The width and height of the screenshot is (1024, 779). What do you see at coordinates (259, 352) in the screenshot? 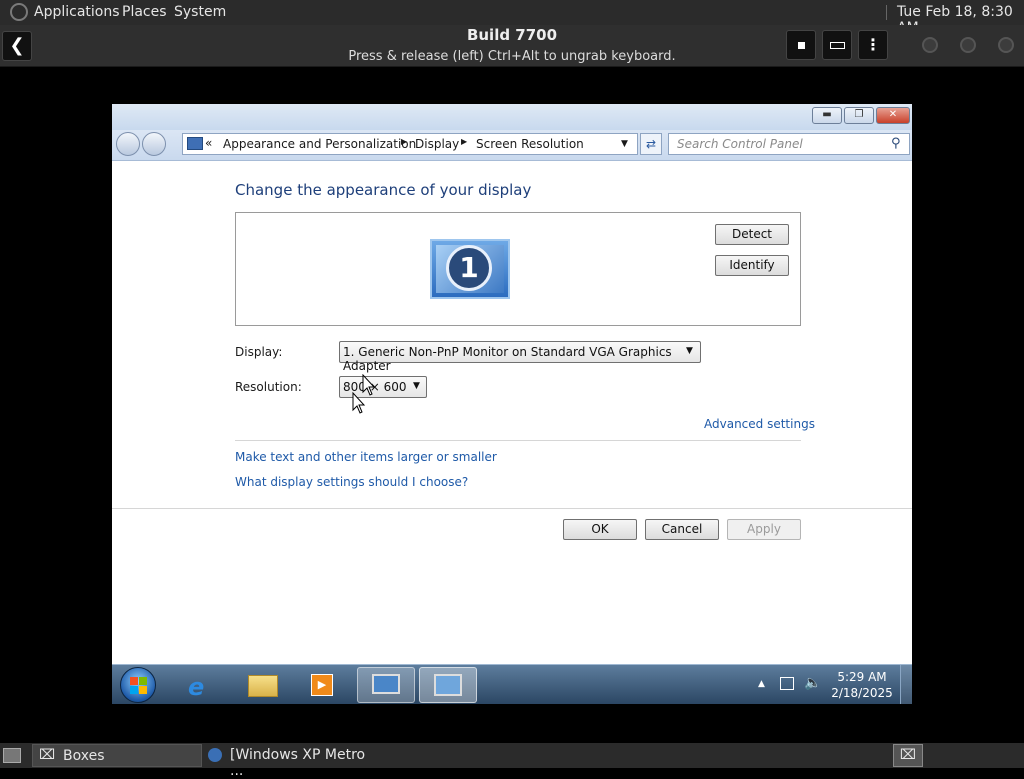
I see `display-label: Display:` at bounding box center [259, 352].